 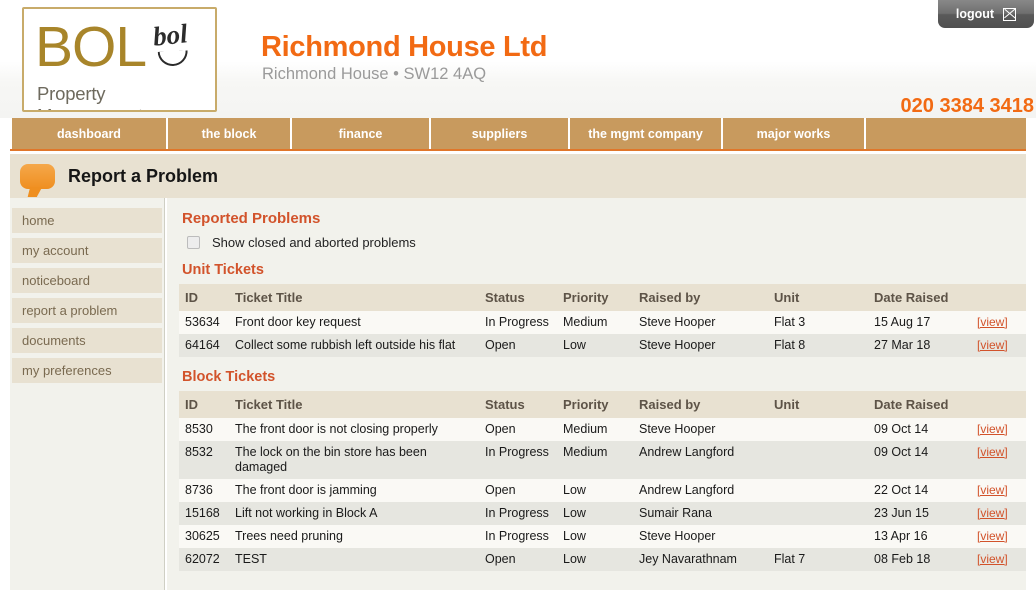 What do you see at coordinates (946, 133) in the screenshot?
I see `nav-item-empty` at bounding box center [946, 133].